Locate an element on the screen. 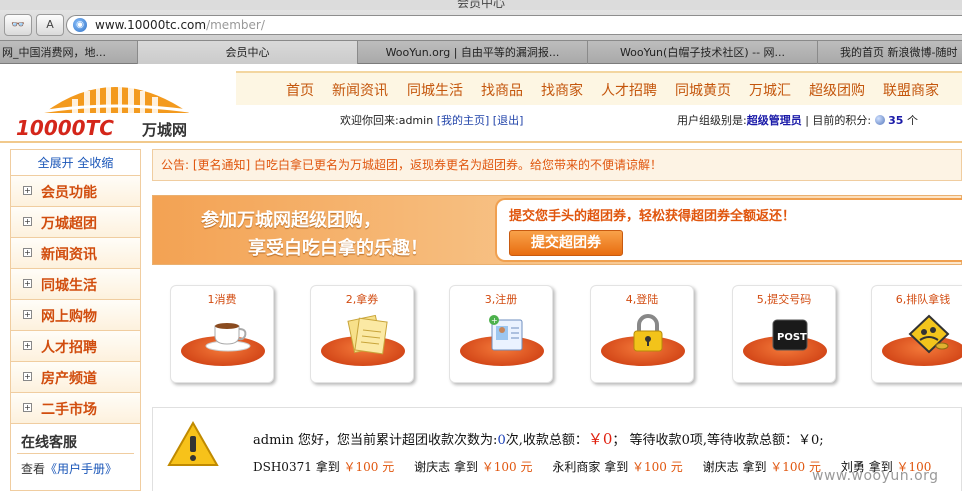 The height and width of the screenshot is (491, 962). address-host: www.10000tc.com is located at coordinates (151, 25).